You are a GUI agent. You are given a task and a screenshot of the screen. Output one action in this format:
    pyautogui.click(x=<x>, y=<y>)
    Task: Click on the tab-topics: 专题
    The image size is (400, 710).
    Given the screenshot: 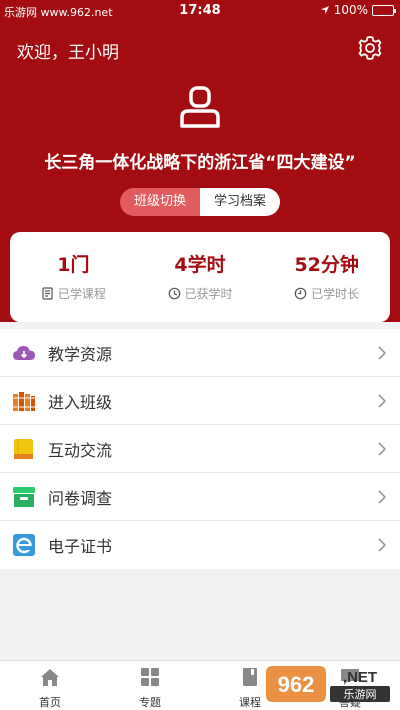 What is the action you would take?
    pyautogui.click(x=150, y=685)
    